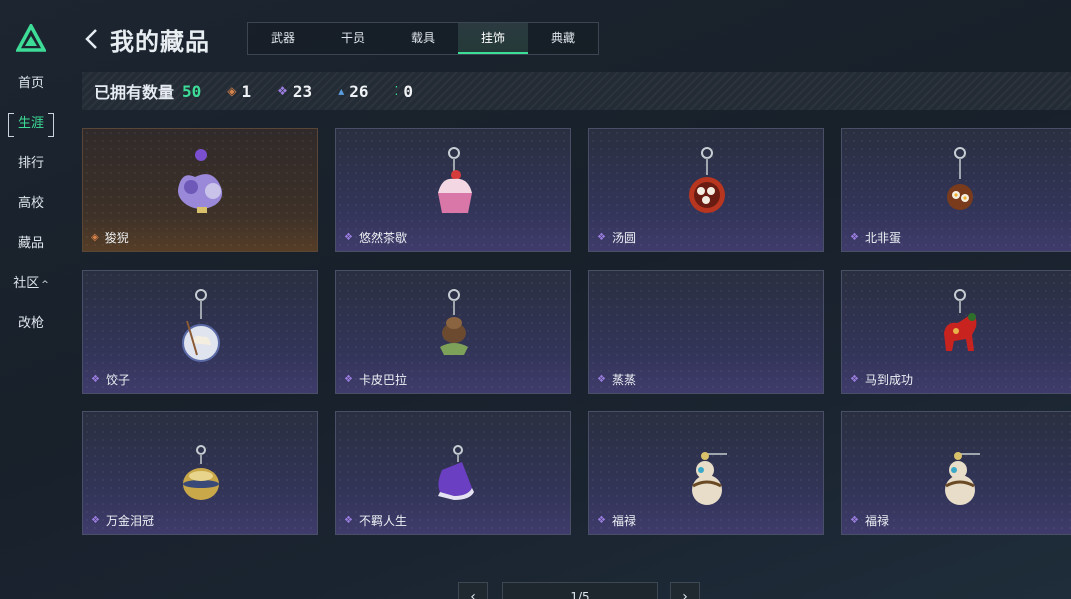 The width and height of the screenshot is (1071, 599). Describe the element at coordinates (31, 204) in the screenshot. I see `nav-item-university: 高校` at that location.